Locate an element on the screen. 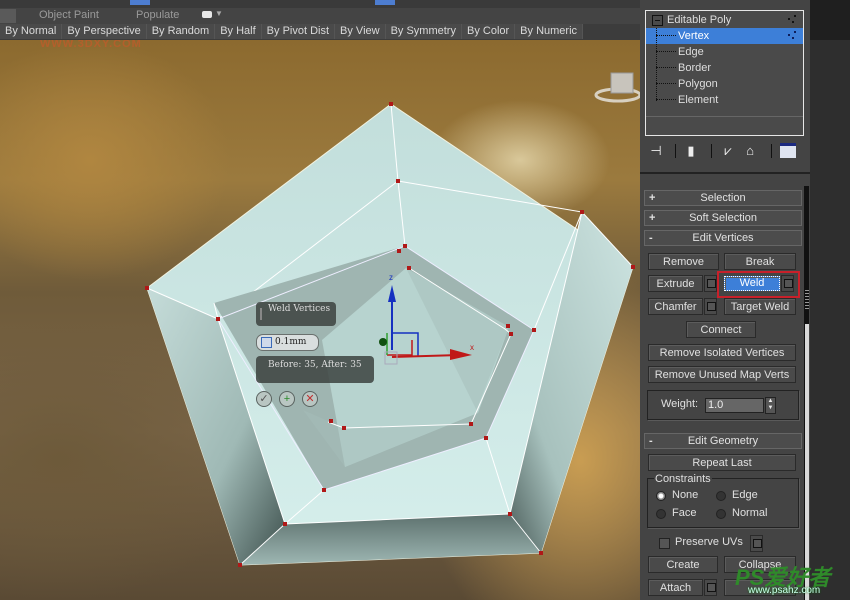 This screenshot has width=850, height=600. tree-vertical-line is located at coordinates (656, 64).